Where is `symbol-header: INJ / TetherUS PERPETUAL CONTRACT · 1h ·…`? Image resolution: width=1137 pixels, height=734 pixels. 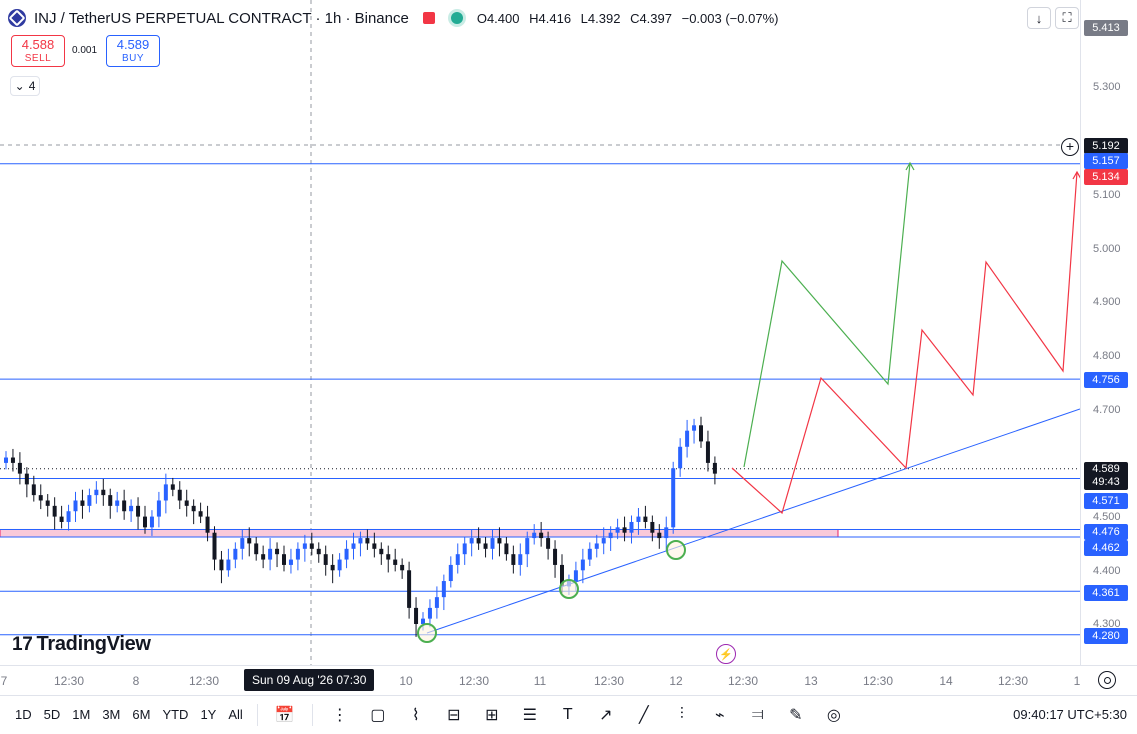 symbol-header: INJ / TetherUS PERPETUAL CONTRACT · 1h ·… is located at coordinates (396, 18).